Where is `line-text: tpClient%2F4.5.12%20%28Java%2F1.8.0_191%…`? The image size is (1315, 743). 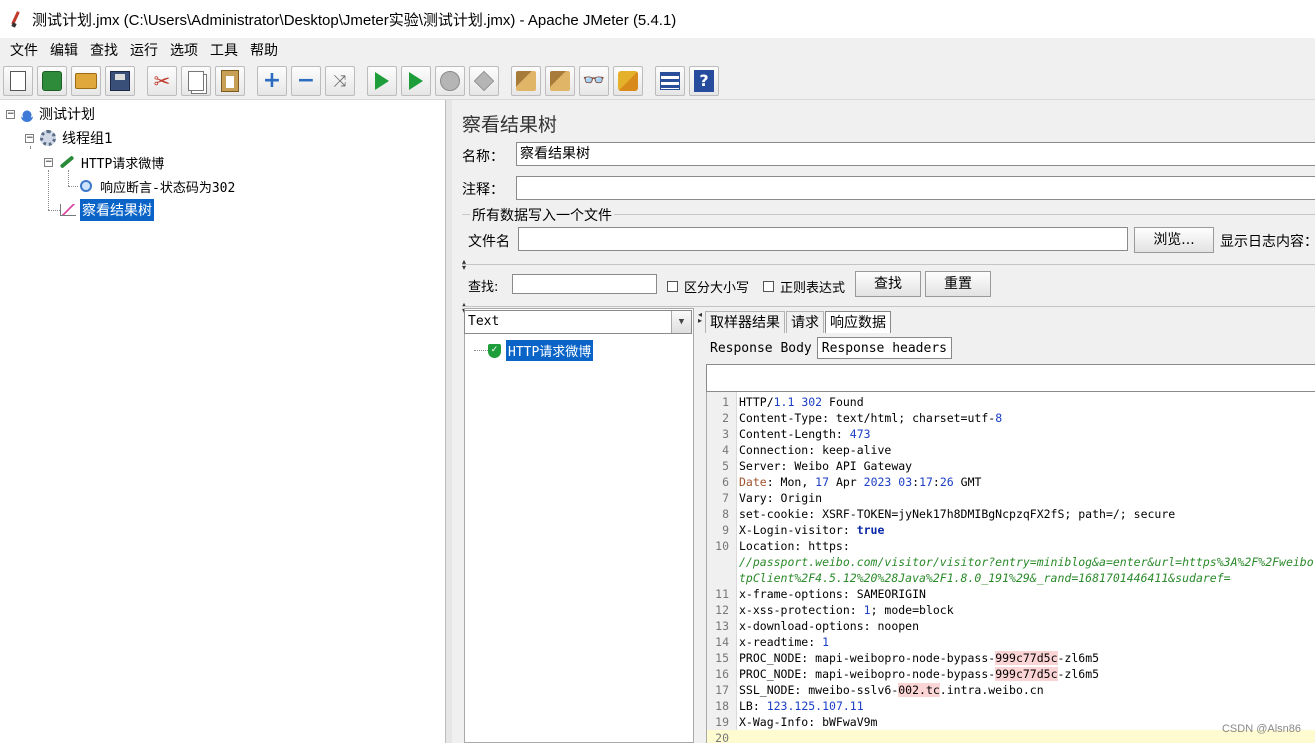 line-text: tpClient%2F4.5.12%20%28Java%2F1.8.0_191%… is located at coordinates (985, 578).